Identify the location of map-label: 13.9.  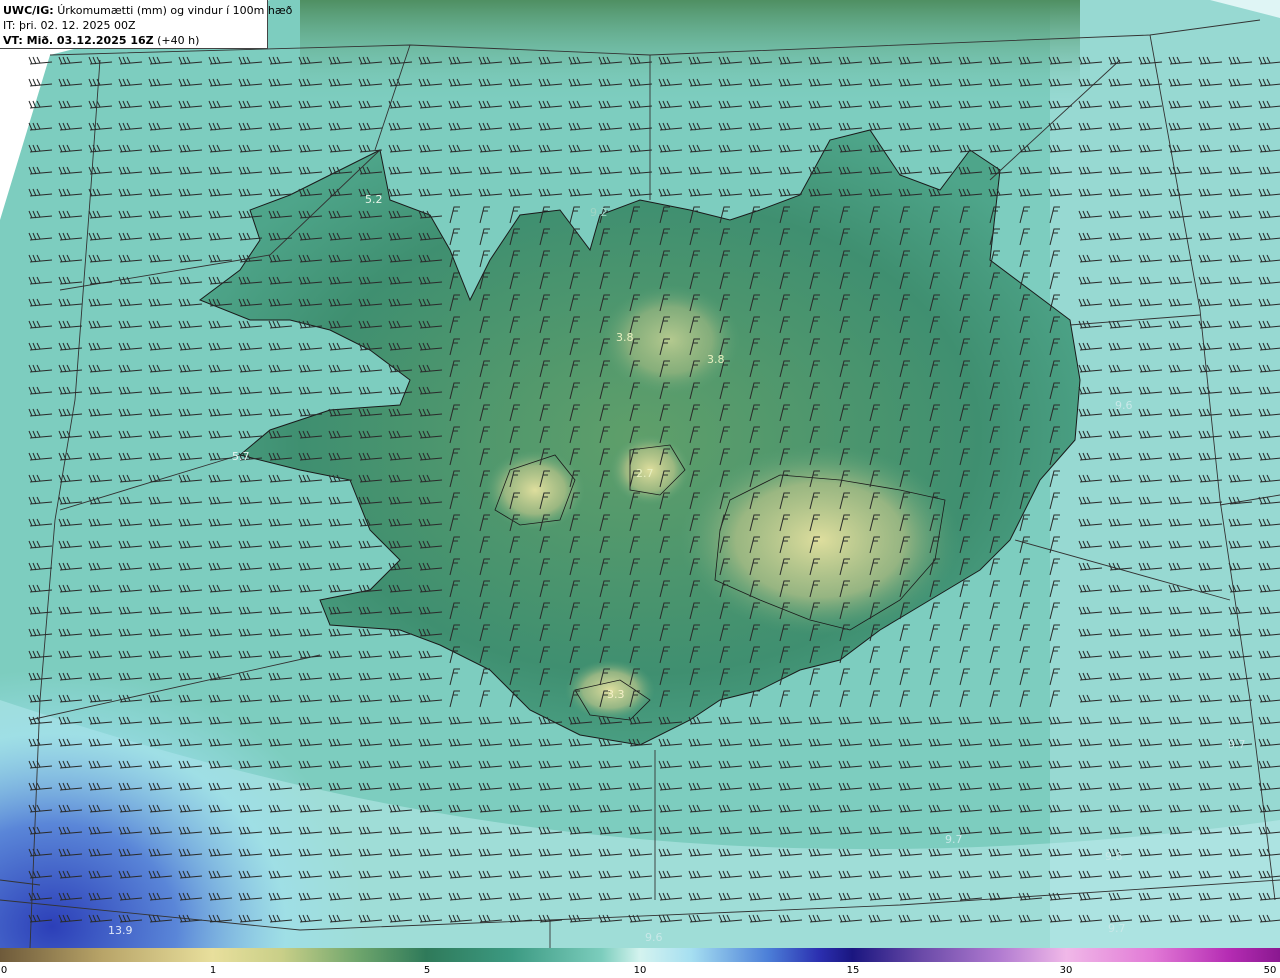
(120, 930).